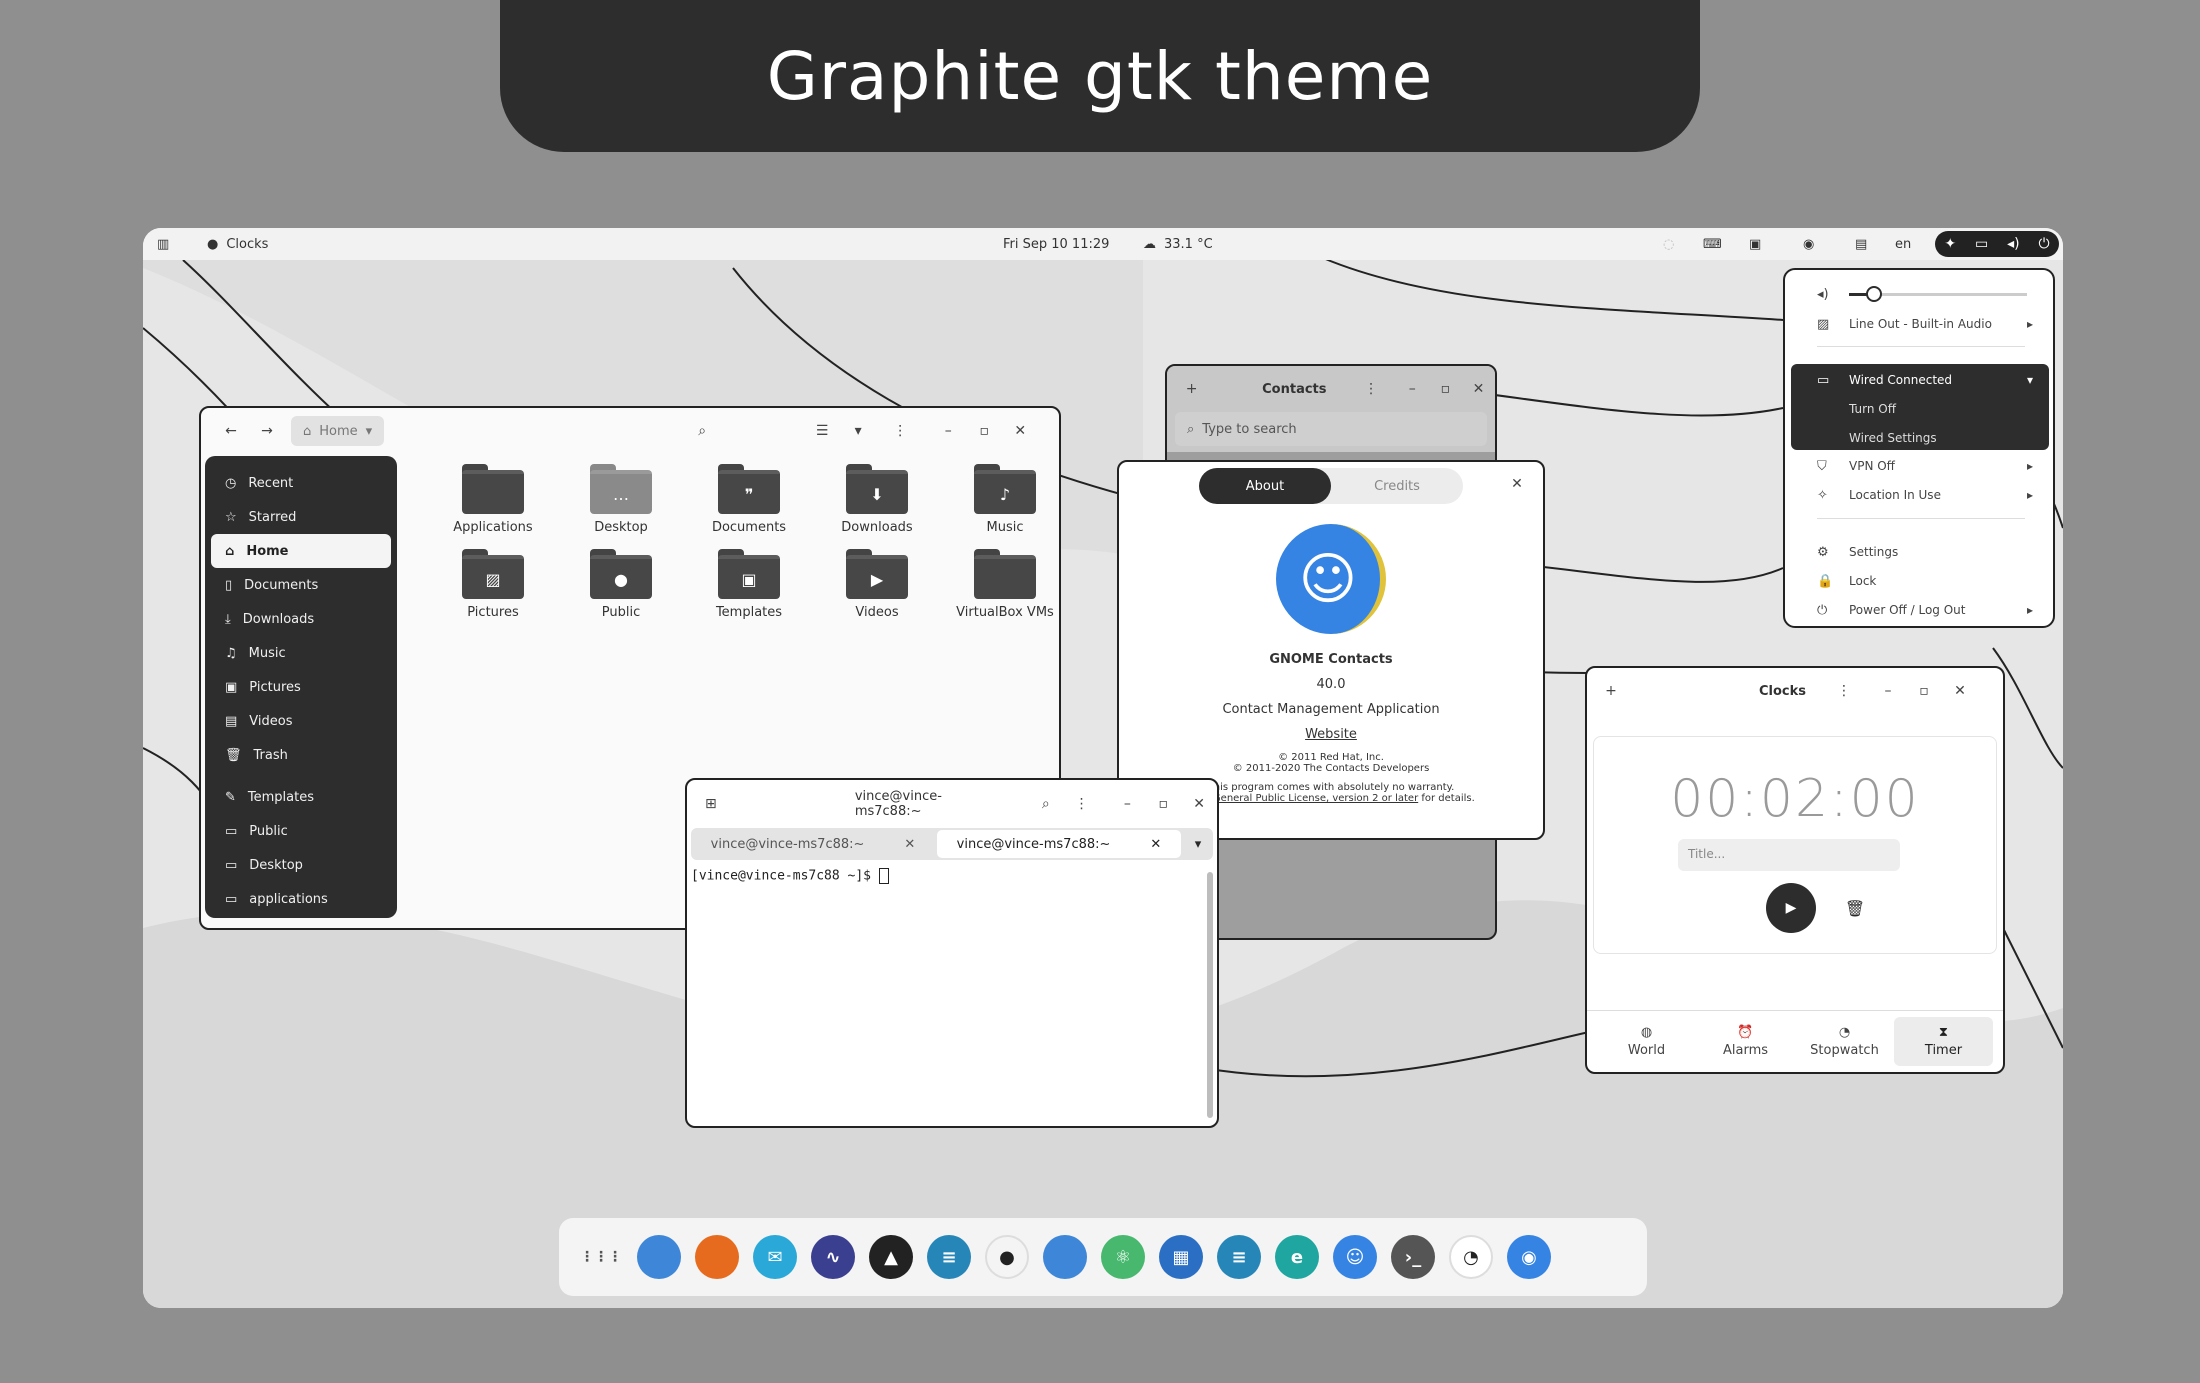  I want to click on folder-documents: ❞ Documents, so click(749, 499).